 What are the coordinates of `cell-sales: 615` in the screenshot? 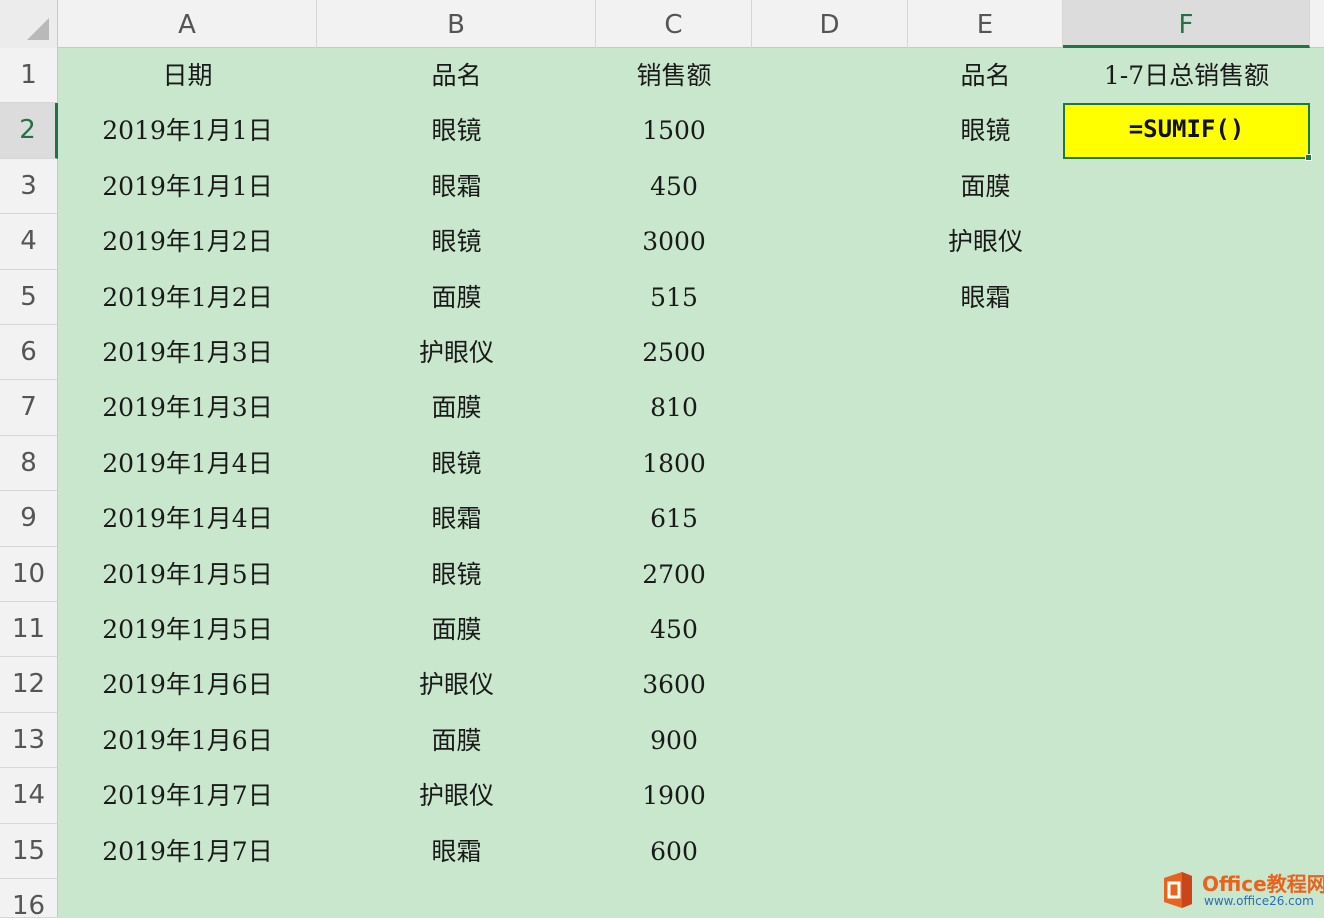 It's located at (674, 518).